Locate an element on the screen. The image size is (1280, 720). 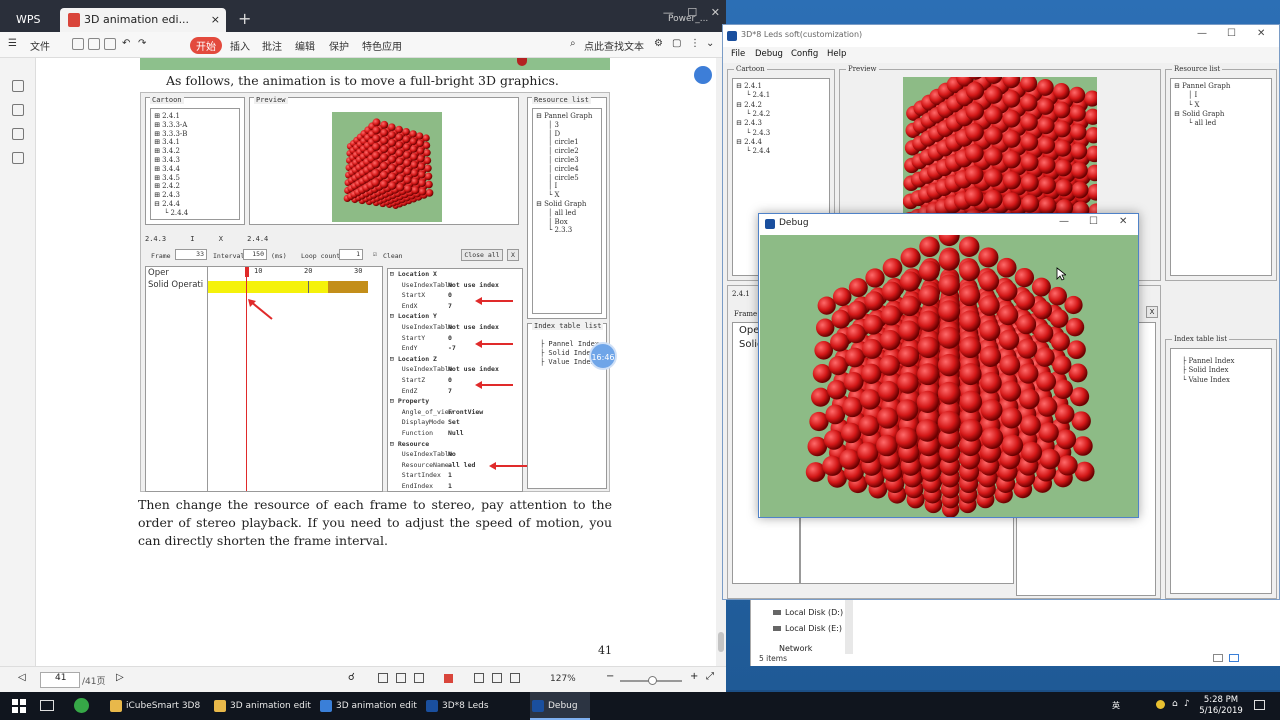
new-tab-button: + is located at coordinates (240, 20).